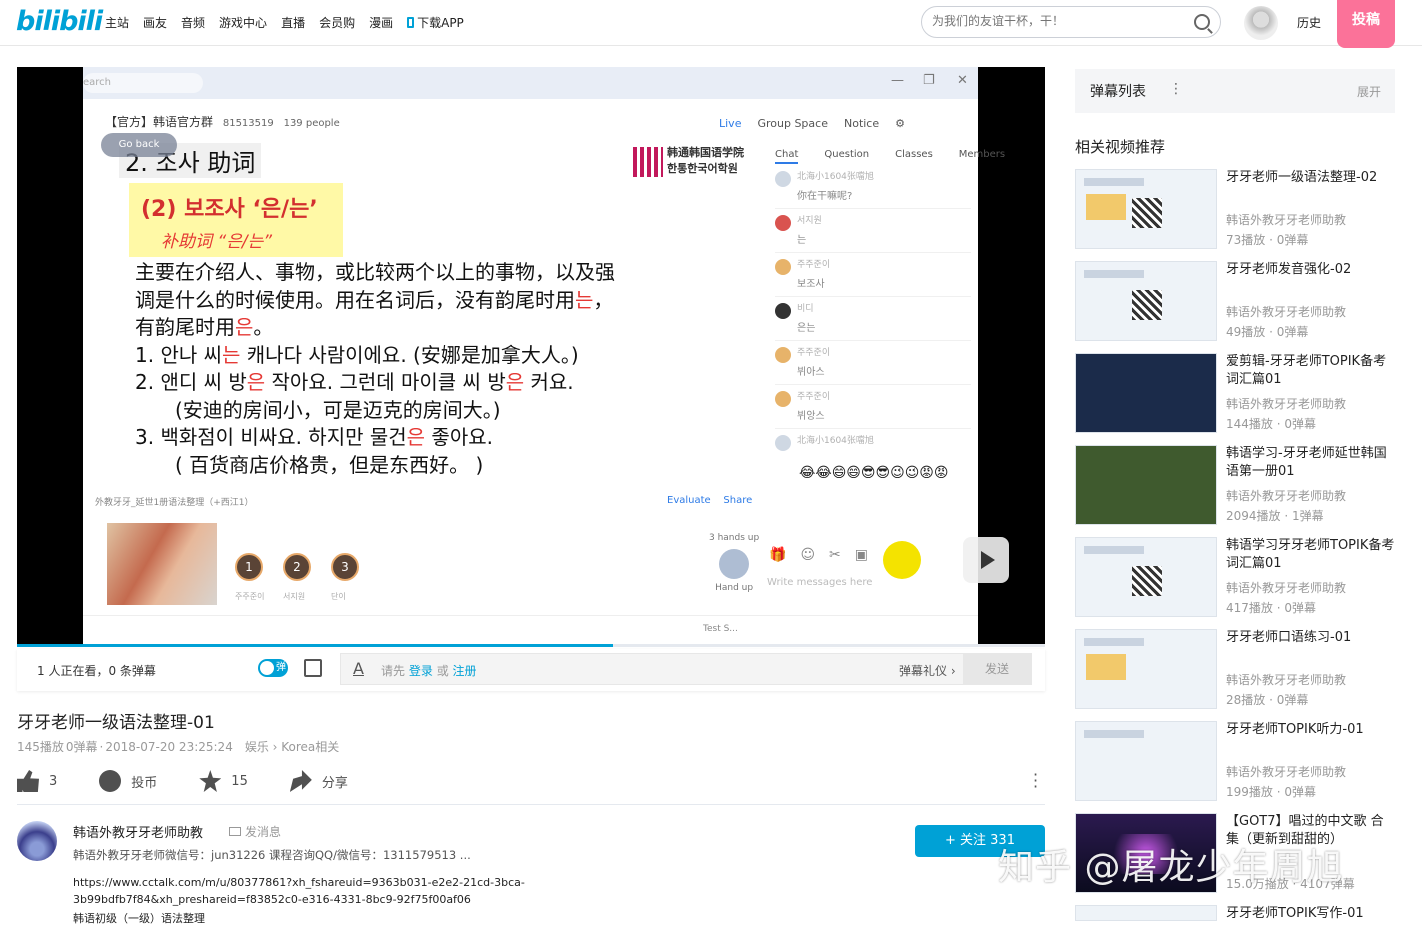 Image resolution: width=1422 pixels, height=926 pixels. What do you see at coordinates (337, 22) in the screenshot?
I see `nav-item-mall: 会员购` at bounding box center [337, 22].